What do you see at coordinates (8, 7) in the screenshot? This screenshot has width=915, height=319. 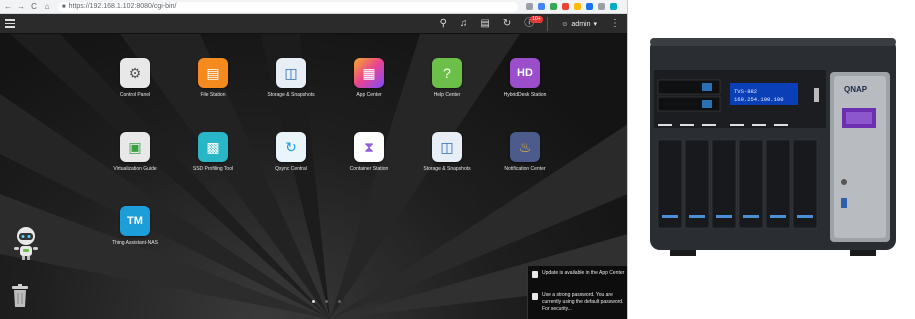 I see `back-icon: ←` at bounding box center [8, 7].